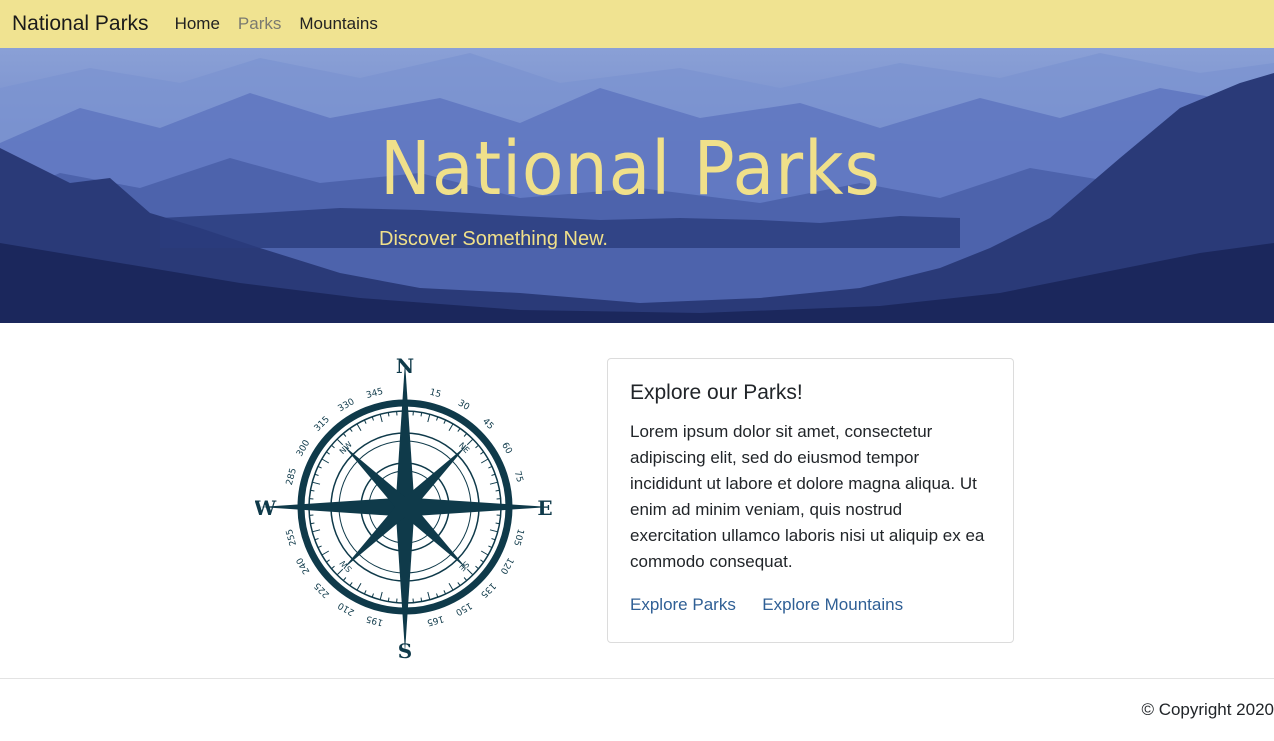 This screenshot has width=1274, height=741. I want to click on compass-degree-label: 330, so click(347, 405).